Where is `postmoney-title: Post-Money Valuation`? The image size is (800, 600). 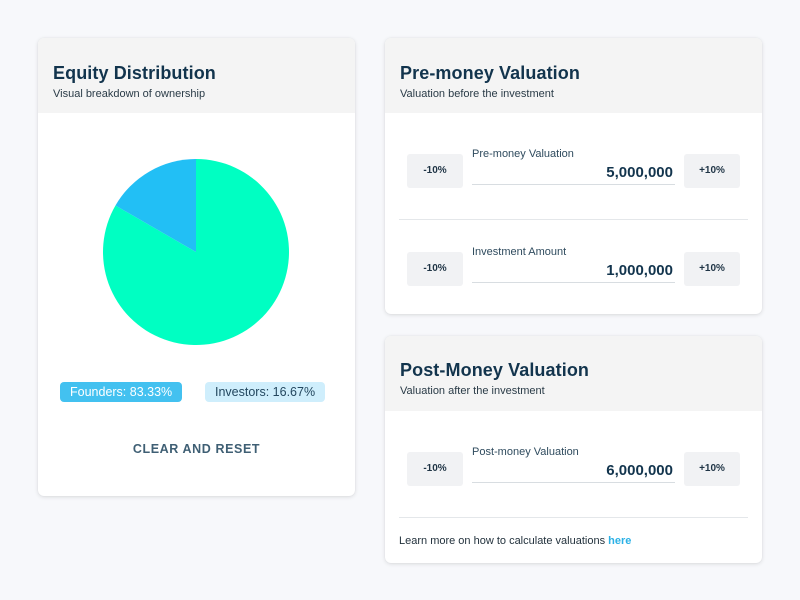 postmoney-title: Post-Money Valuation is located at coordinates (495, 370).